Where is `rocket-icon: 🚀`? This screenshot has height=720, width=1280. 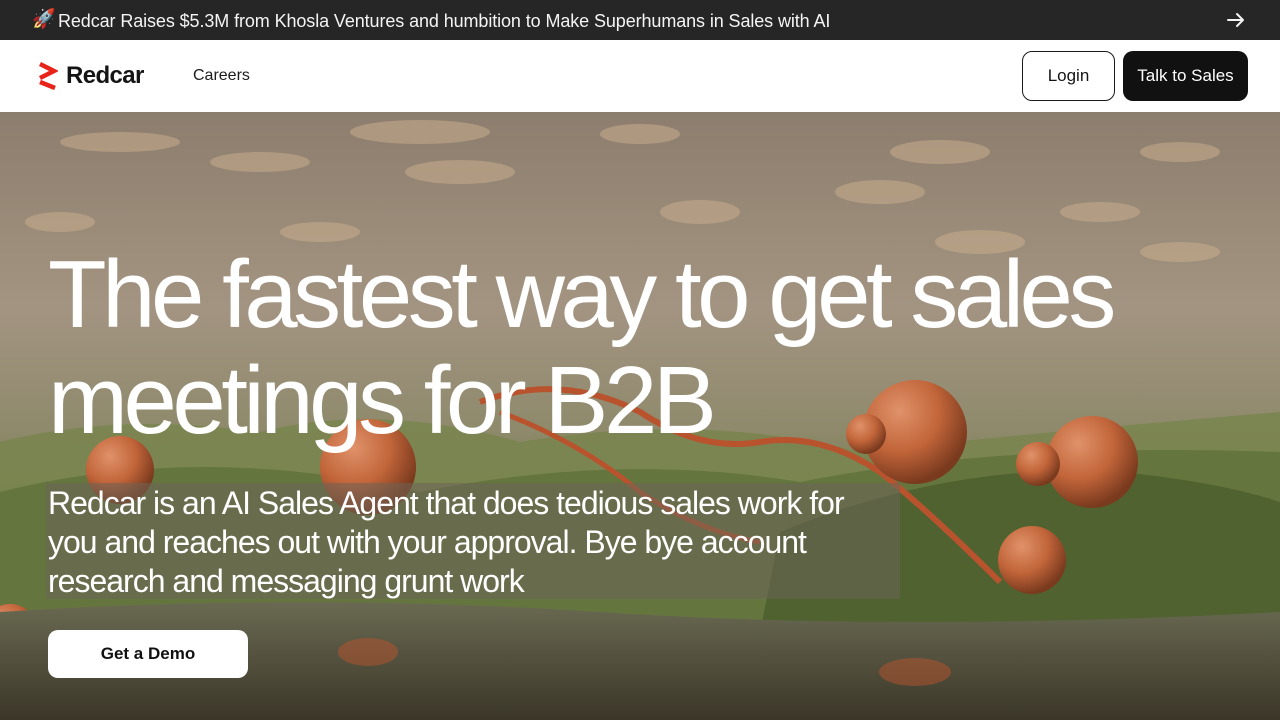
rocket-icon: 🚀 is located at coordinates (44, 19).